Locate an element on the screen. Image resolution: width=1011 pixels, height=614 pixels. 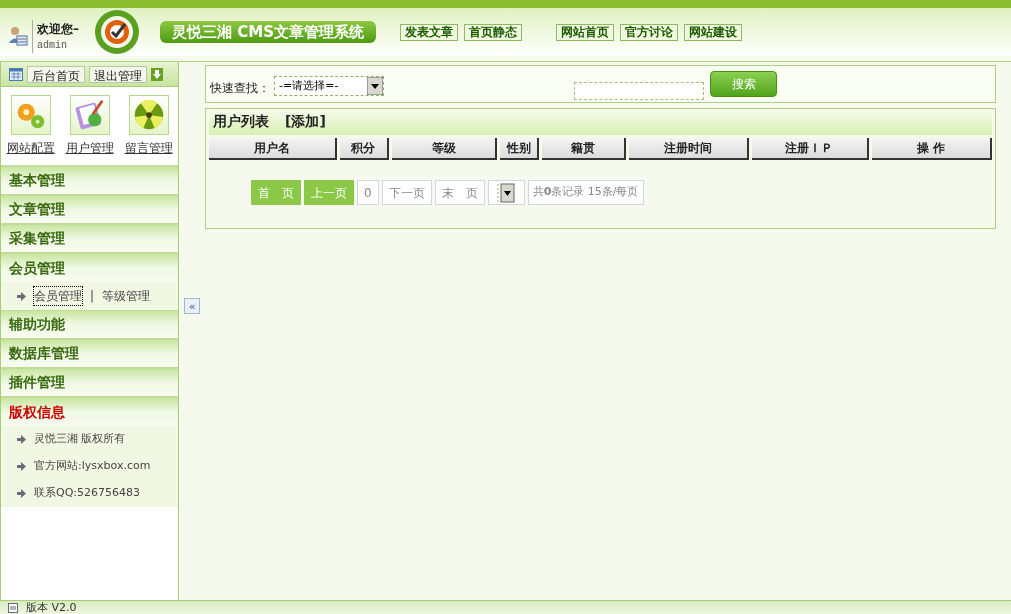
info-line: 官方网站:lysxbox.com is located at coordinates (92, 466).